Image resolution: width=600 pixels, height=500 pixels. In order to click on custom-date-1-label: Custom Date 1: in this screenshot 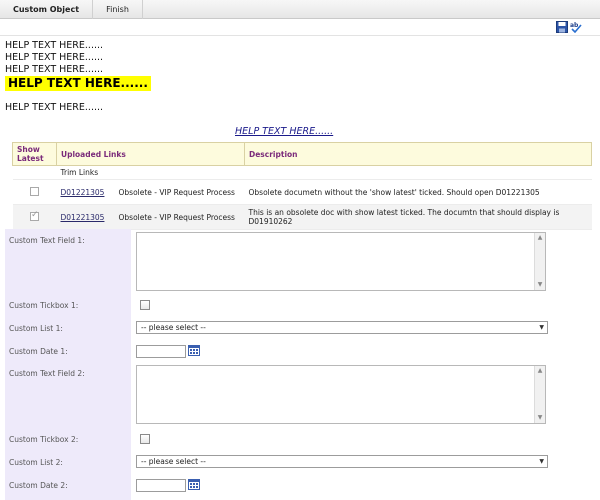, I will do `click(38, 351)`.